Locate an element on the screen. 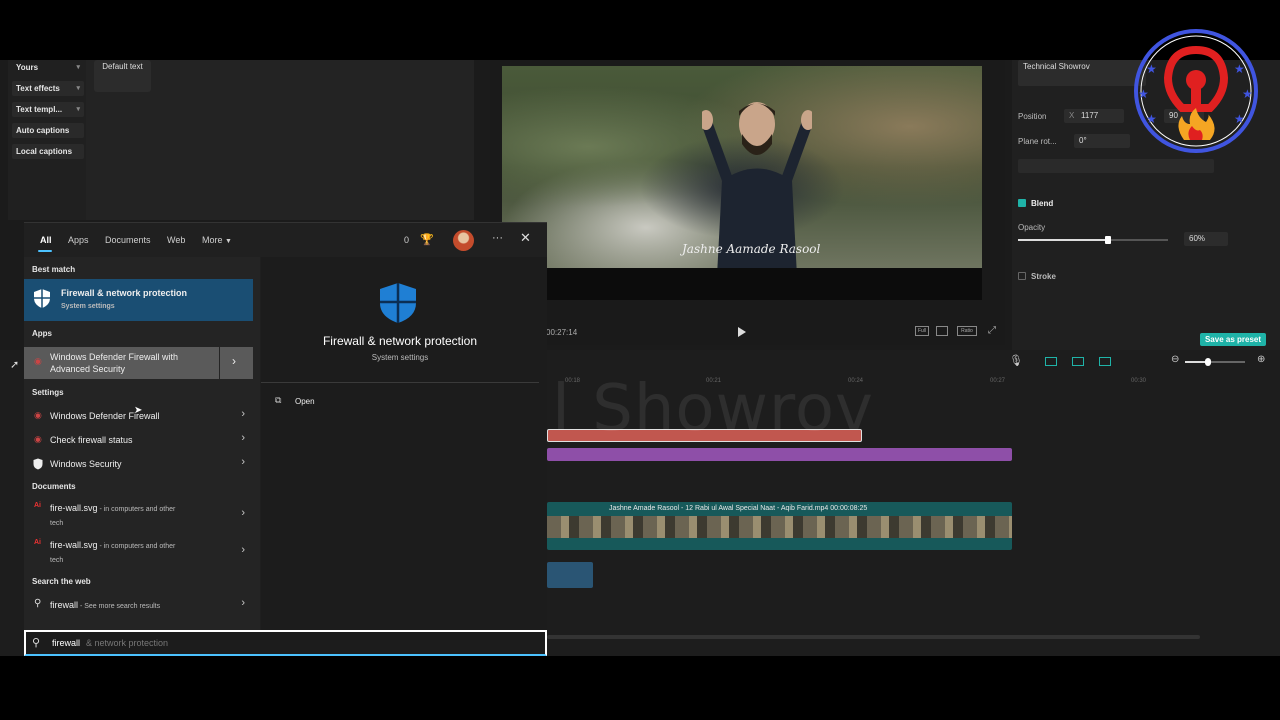 Image resolution: width=1280 pixels, height=720 pixels. blend-checkbox is located at coordinates (1022, 203).